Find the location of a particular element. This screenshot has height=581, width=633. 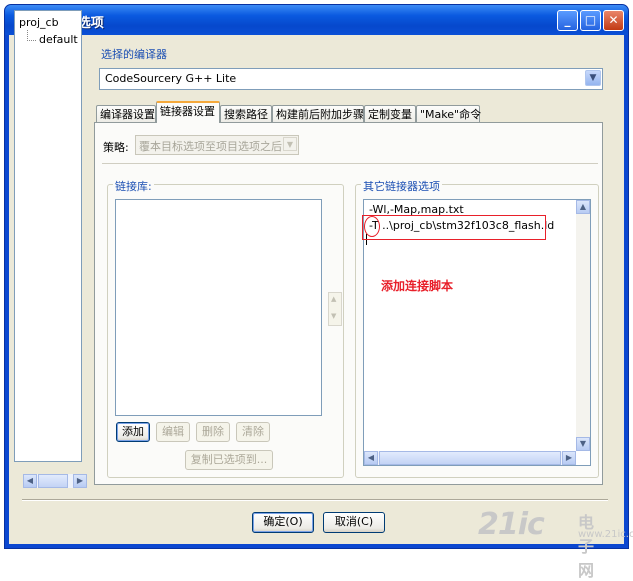

compiler-select-value: CodeSourcery G++ Lite is located at coordinates (171, 78).